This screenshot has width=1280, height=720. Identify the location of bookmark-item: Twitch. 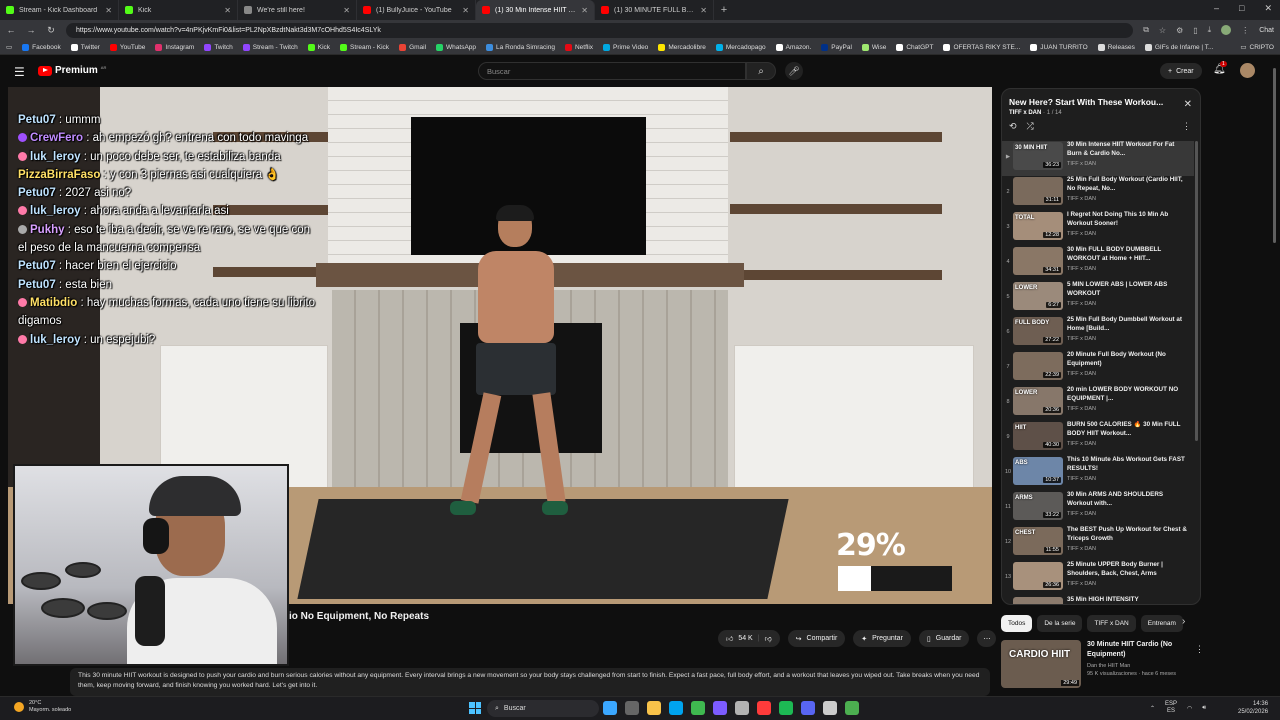
(218, 47).